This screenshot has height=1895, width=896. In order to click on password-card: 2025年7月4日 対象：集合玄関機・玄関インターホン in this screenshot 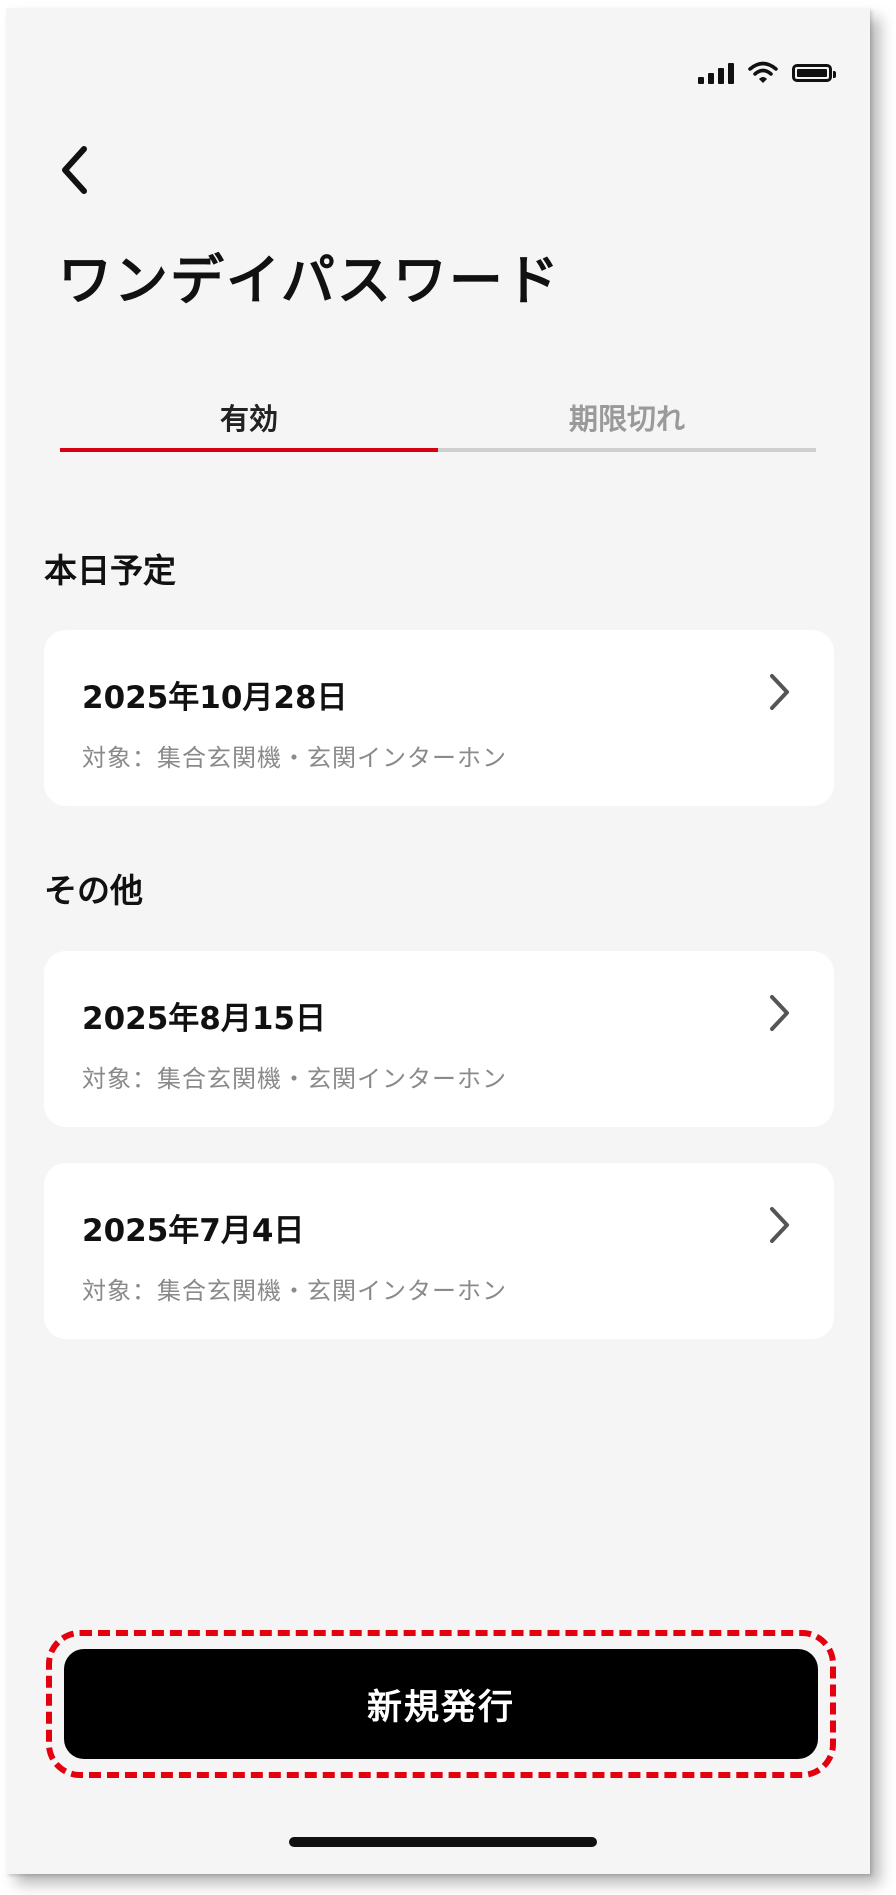, I will do `click(439, 1251)`.